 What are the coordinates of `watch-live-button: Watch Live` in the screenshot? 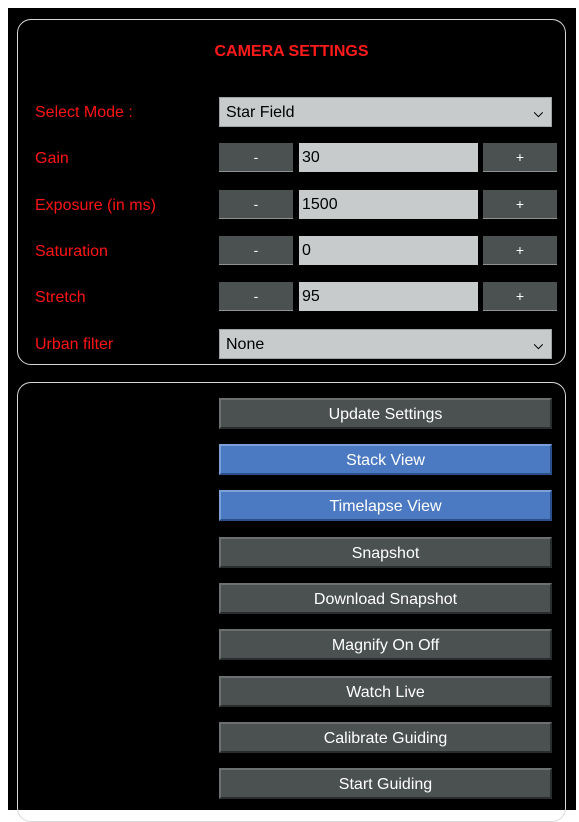 It's located at (385, 691).